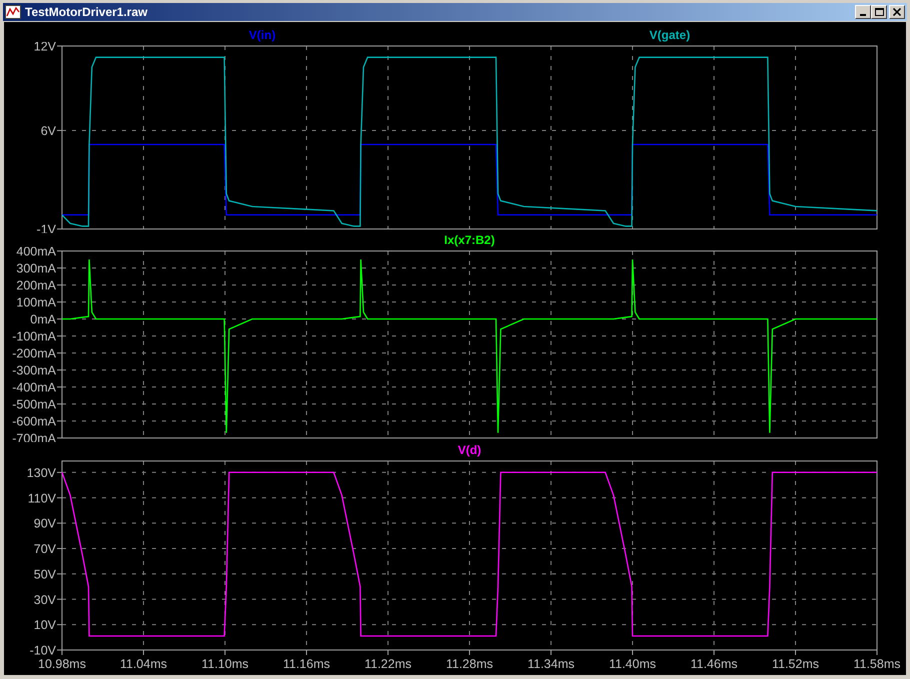 The width and height of the screenshot is (910, 679). I want to click on maximize-icon, so click(879, 12).